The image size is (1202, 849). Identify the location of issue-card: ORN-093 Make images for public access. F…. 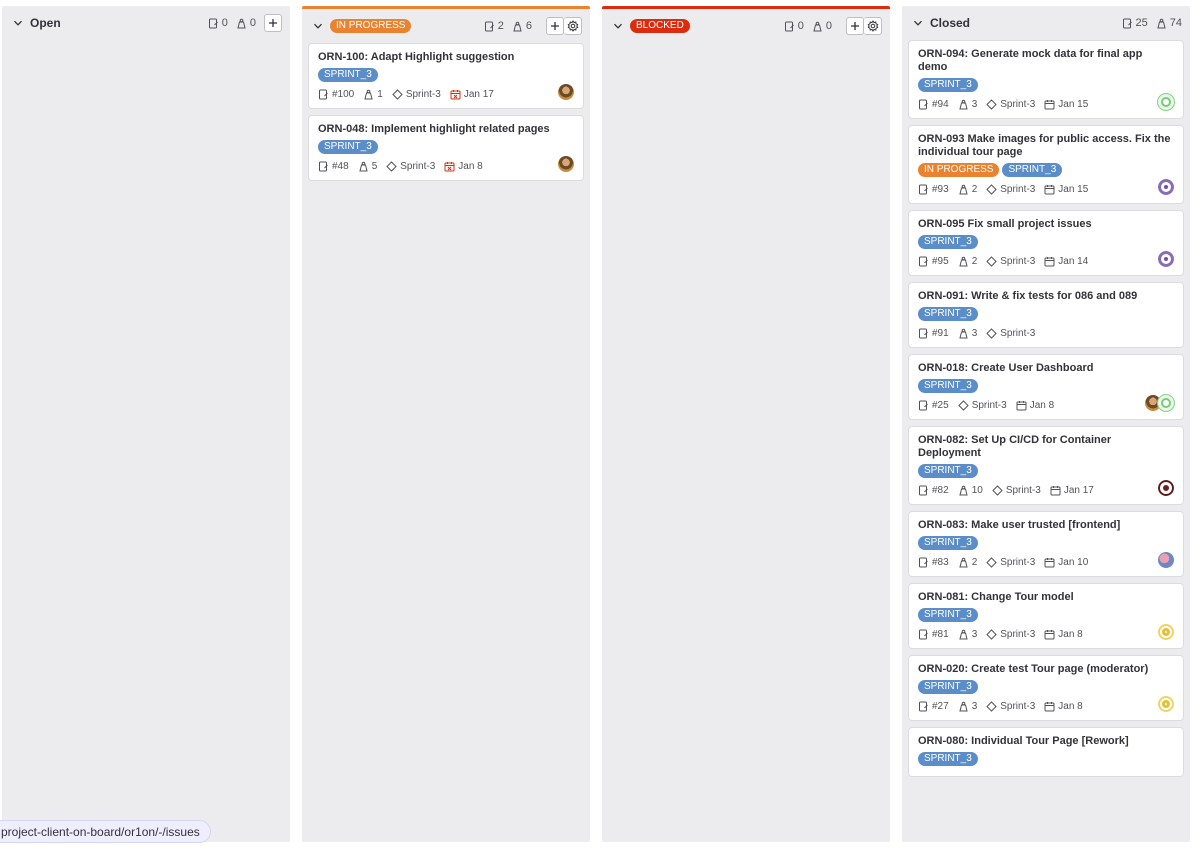
(1046, 164).